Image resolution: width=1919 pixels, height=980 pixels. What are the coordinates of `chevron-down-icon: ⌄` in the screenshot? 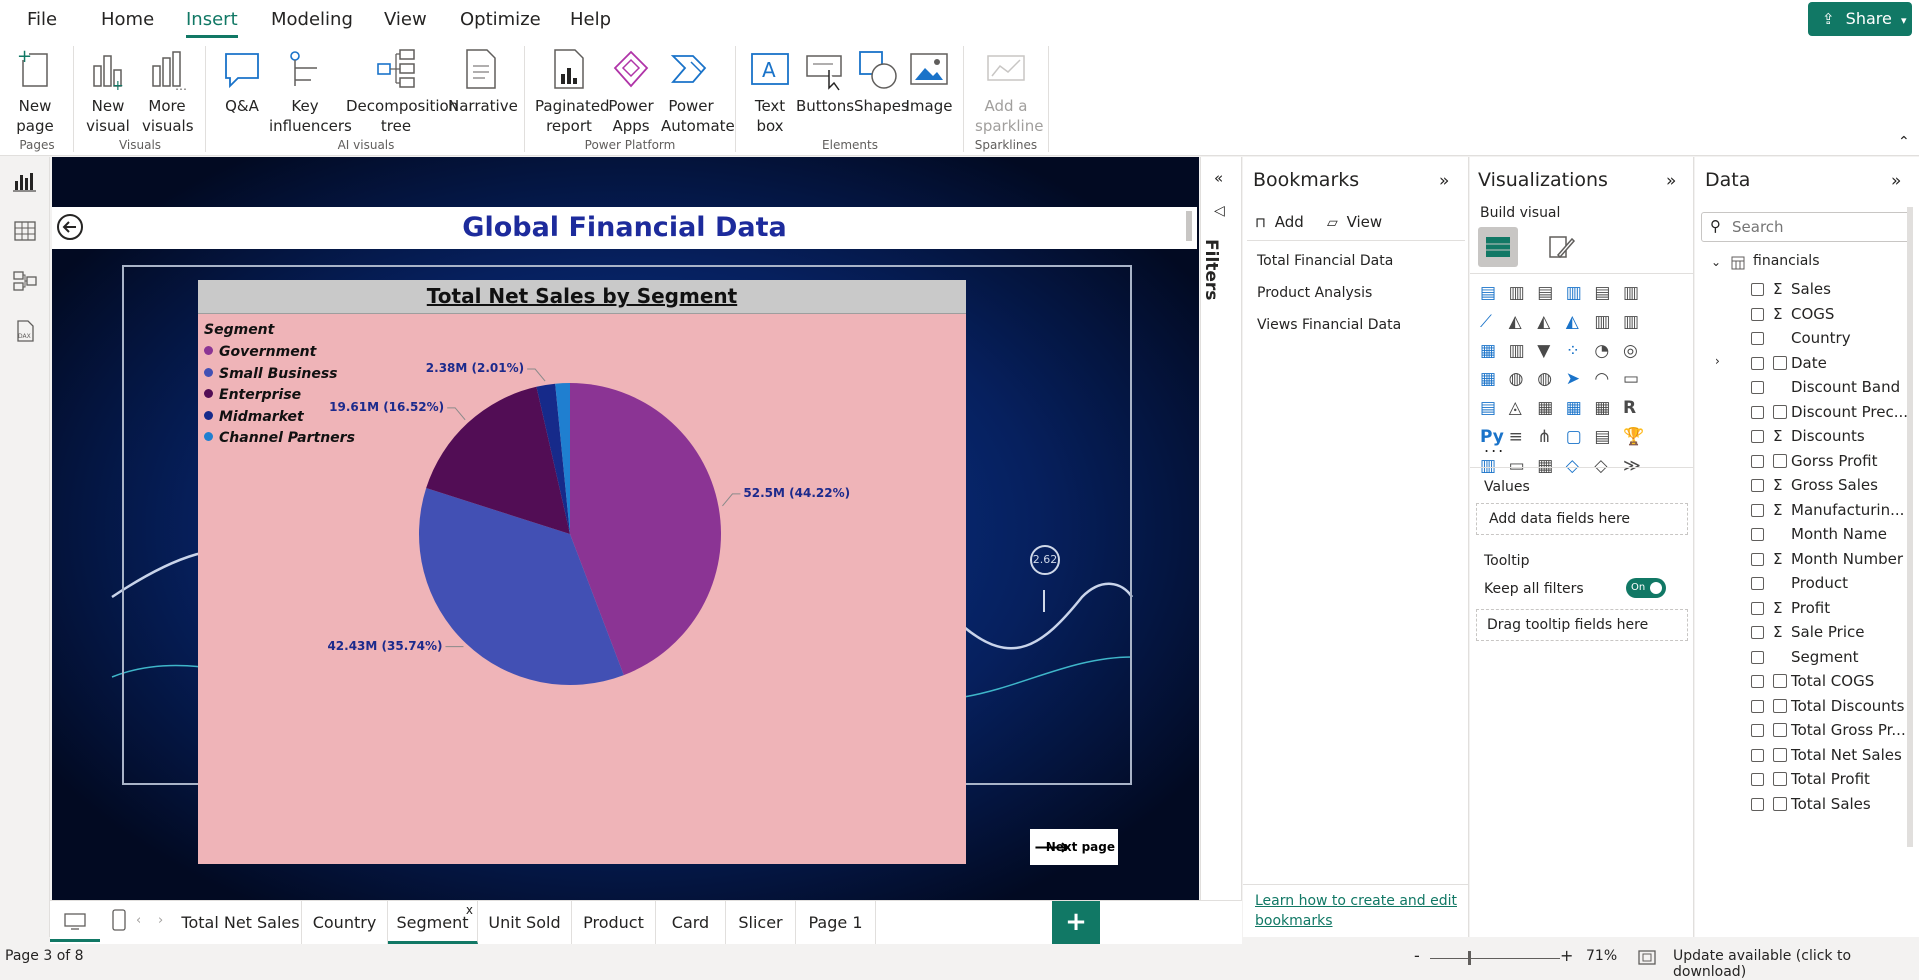 It's located at (1716, 262).